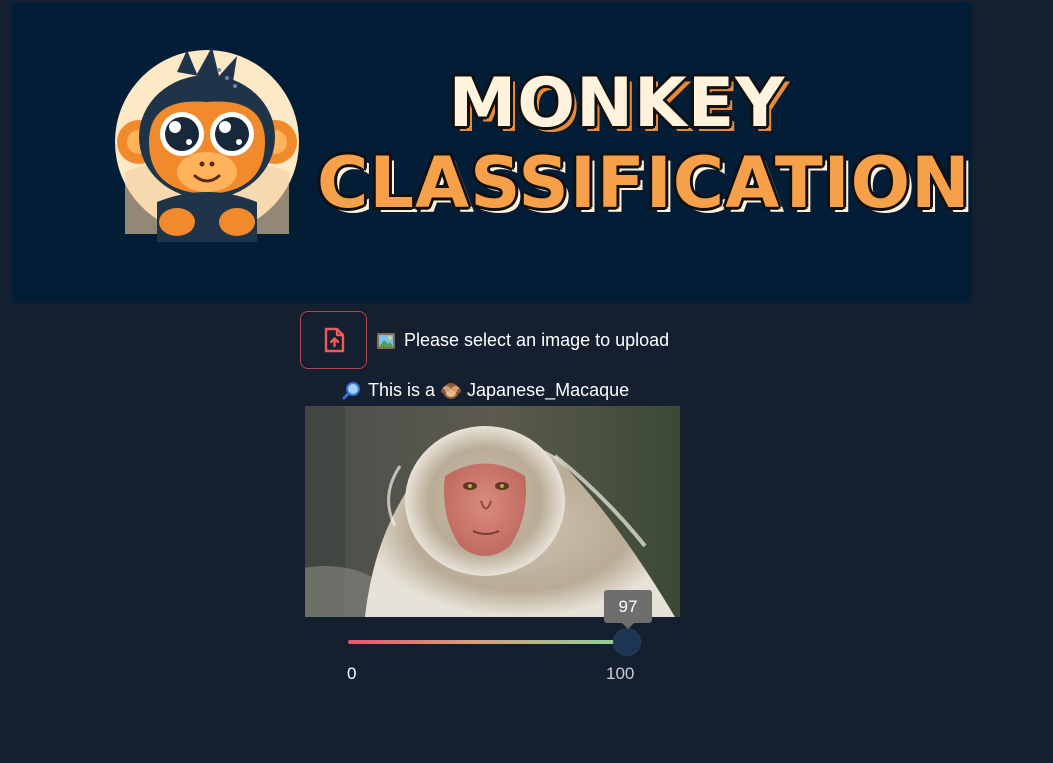 The image size is (1053, 763). I want to click on upload-prompt: Please select an image to upload, so click(522, 340).